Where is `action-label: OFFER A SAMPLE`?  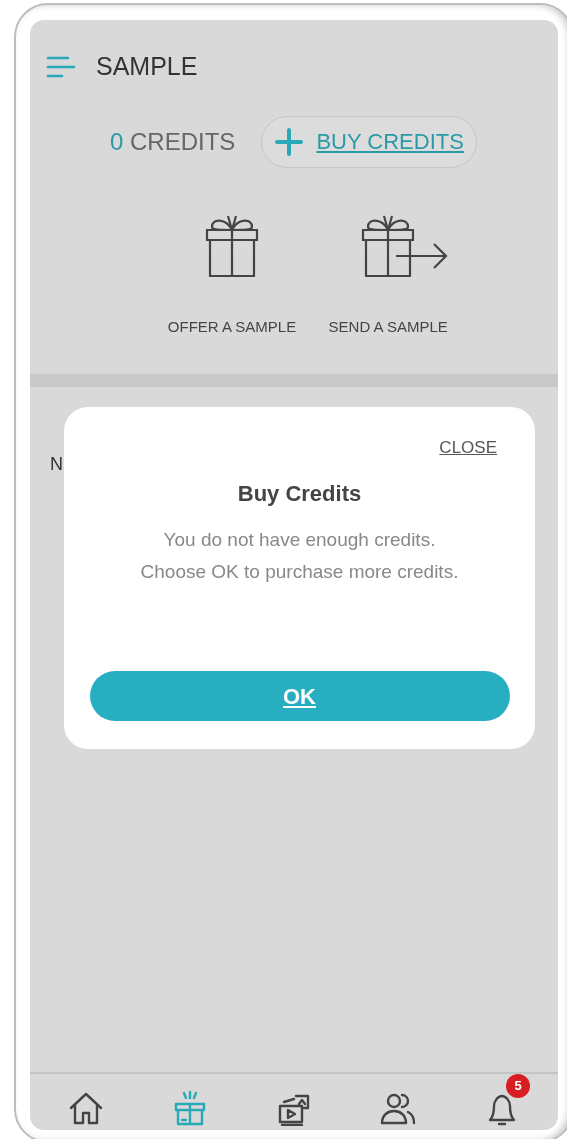 action-label: OFFER A SAMPLE is located at coordinates (232, 326).